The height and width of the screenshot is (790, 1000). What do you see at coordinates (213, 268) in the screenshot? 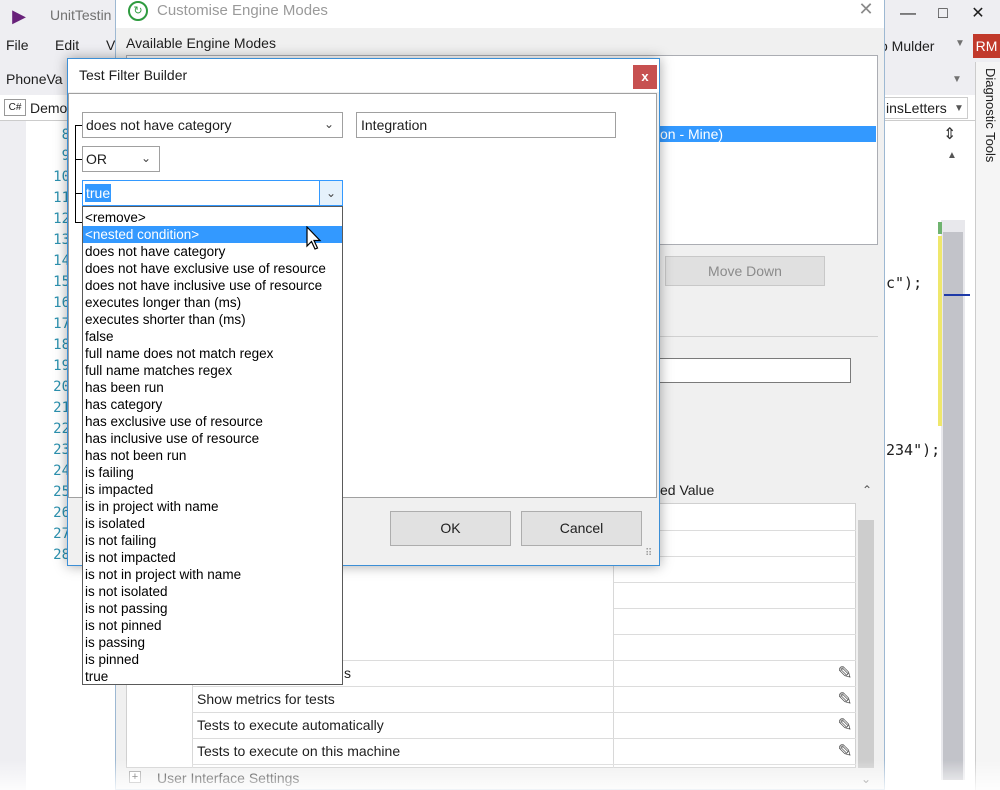
I see `dropdown-option: does not have exclusive use of resource` at bounding box center [213, 268].